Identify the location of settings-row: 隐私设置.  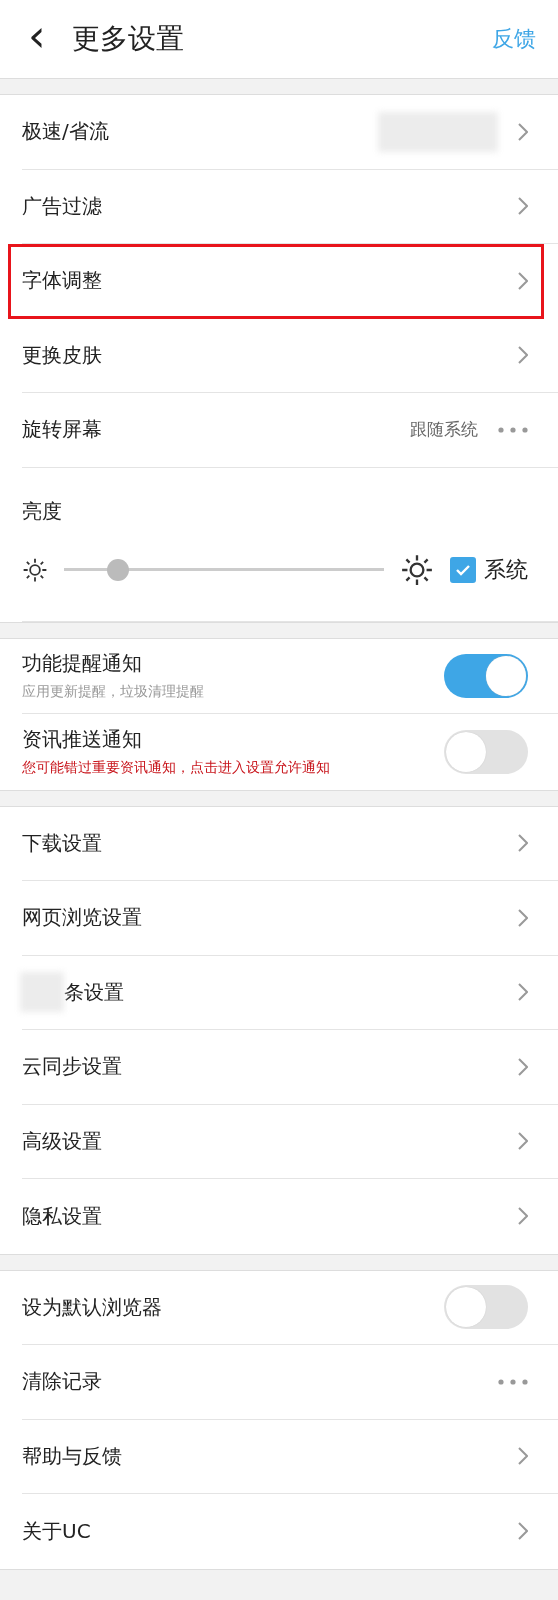
(290, 1216).